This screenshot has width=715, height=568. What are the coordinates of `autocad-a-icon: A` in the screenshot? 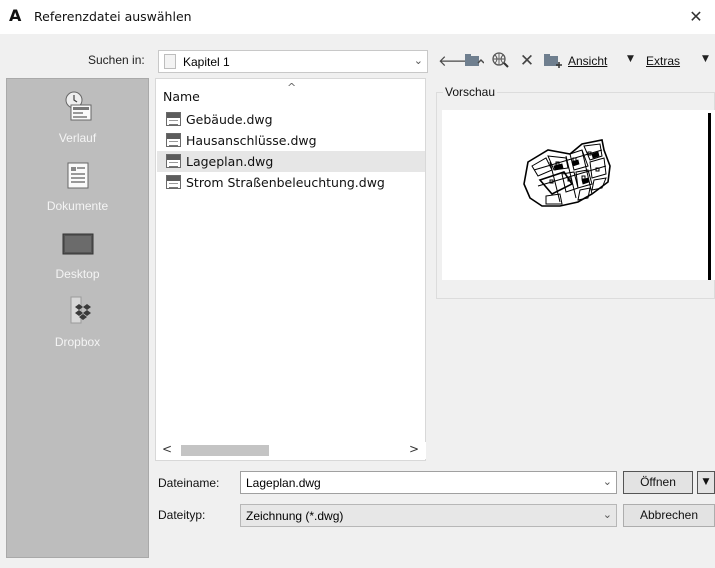 It's located at (15, 15).